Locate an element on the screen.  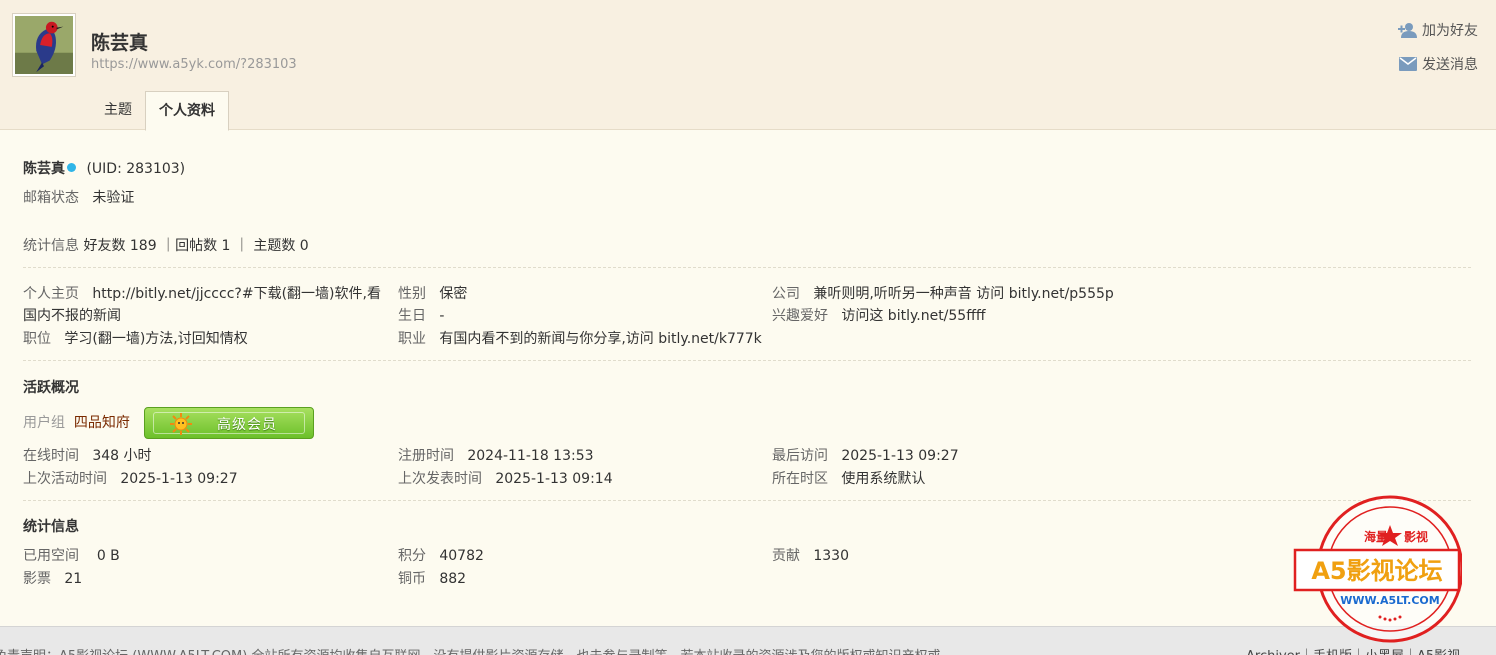
basic-name: 陈芸真 is located at coordinates (44, 169).